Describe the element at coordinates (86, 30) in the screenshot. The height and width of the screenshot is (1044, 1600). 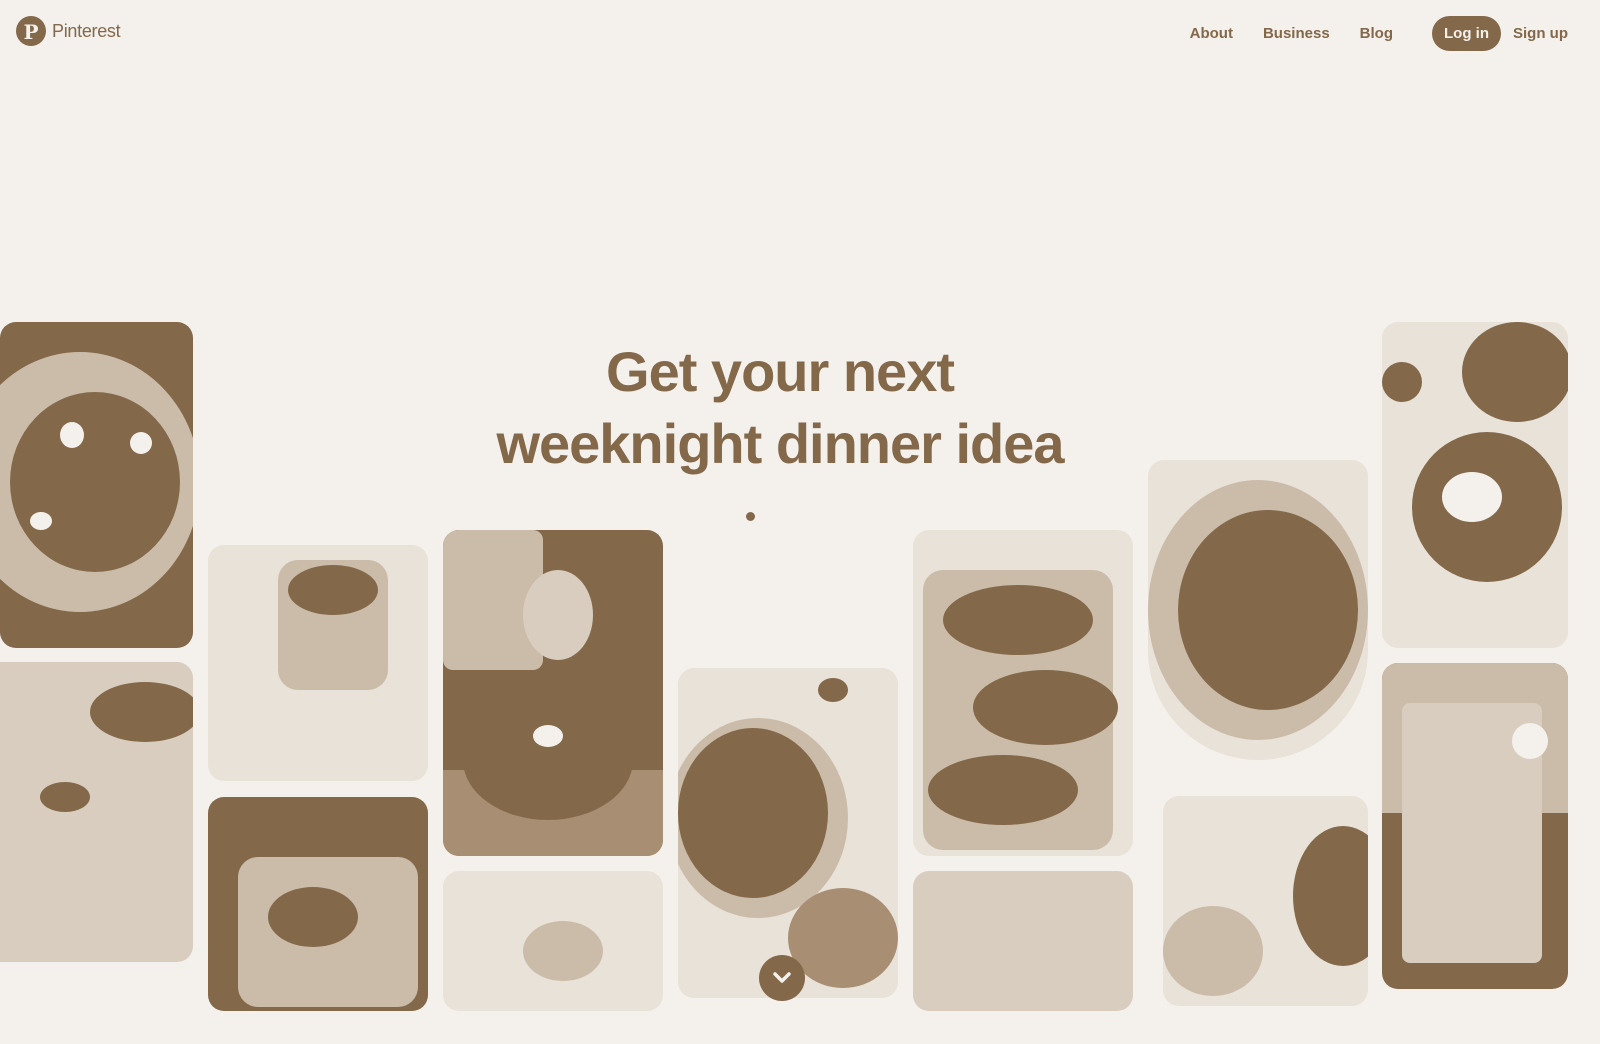
I see `logo-text: Pinterest` at that location.